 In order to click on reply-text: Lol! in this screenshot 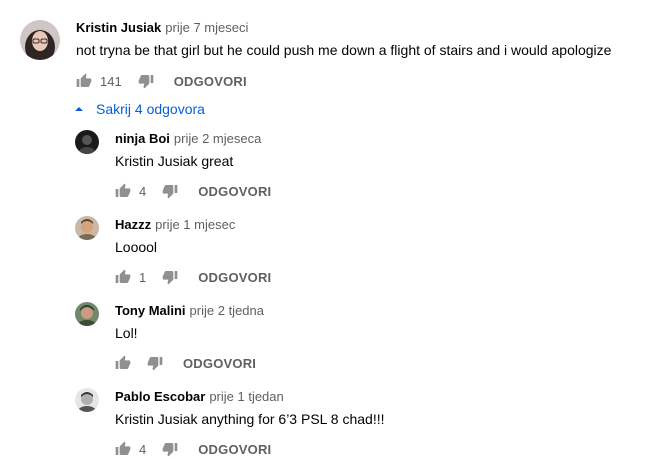, I will do `click(126, 333)`.